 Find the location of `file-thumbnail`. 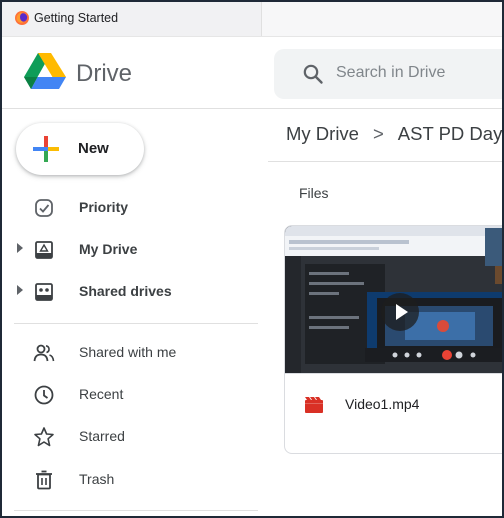

file-thumbnail is located at coordinates (394, 299).